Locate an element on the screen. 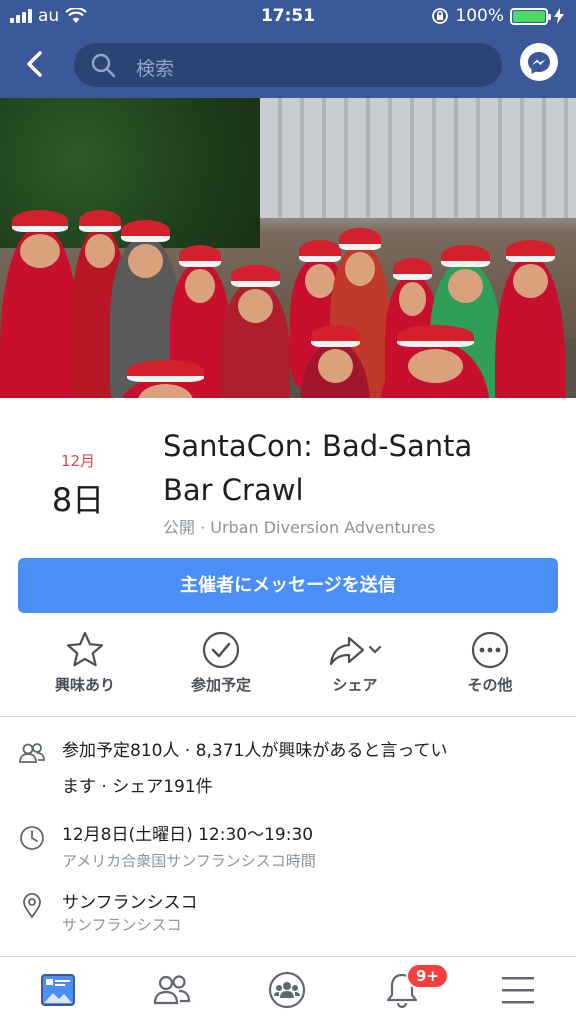 The height and width of the screenshot is (1024, 576). message-host-button: 主催者にメッセージを送信 is located at coordinates (288, 585).